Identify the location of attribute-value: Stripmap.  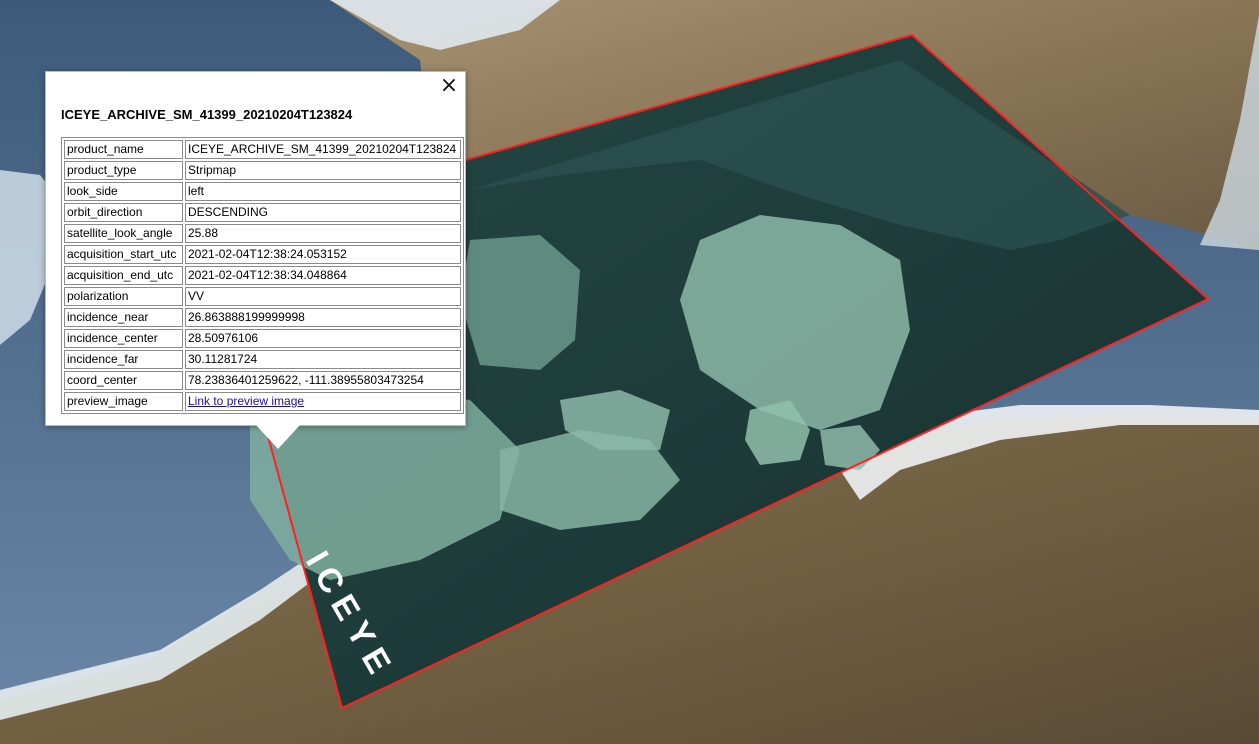
(323, 170).